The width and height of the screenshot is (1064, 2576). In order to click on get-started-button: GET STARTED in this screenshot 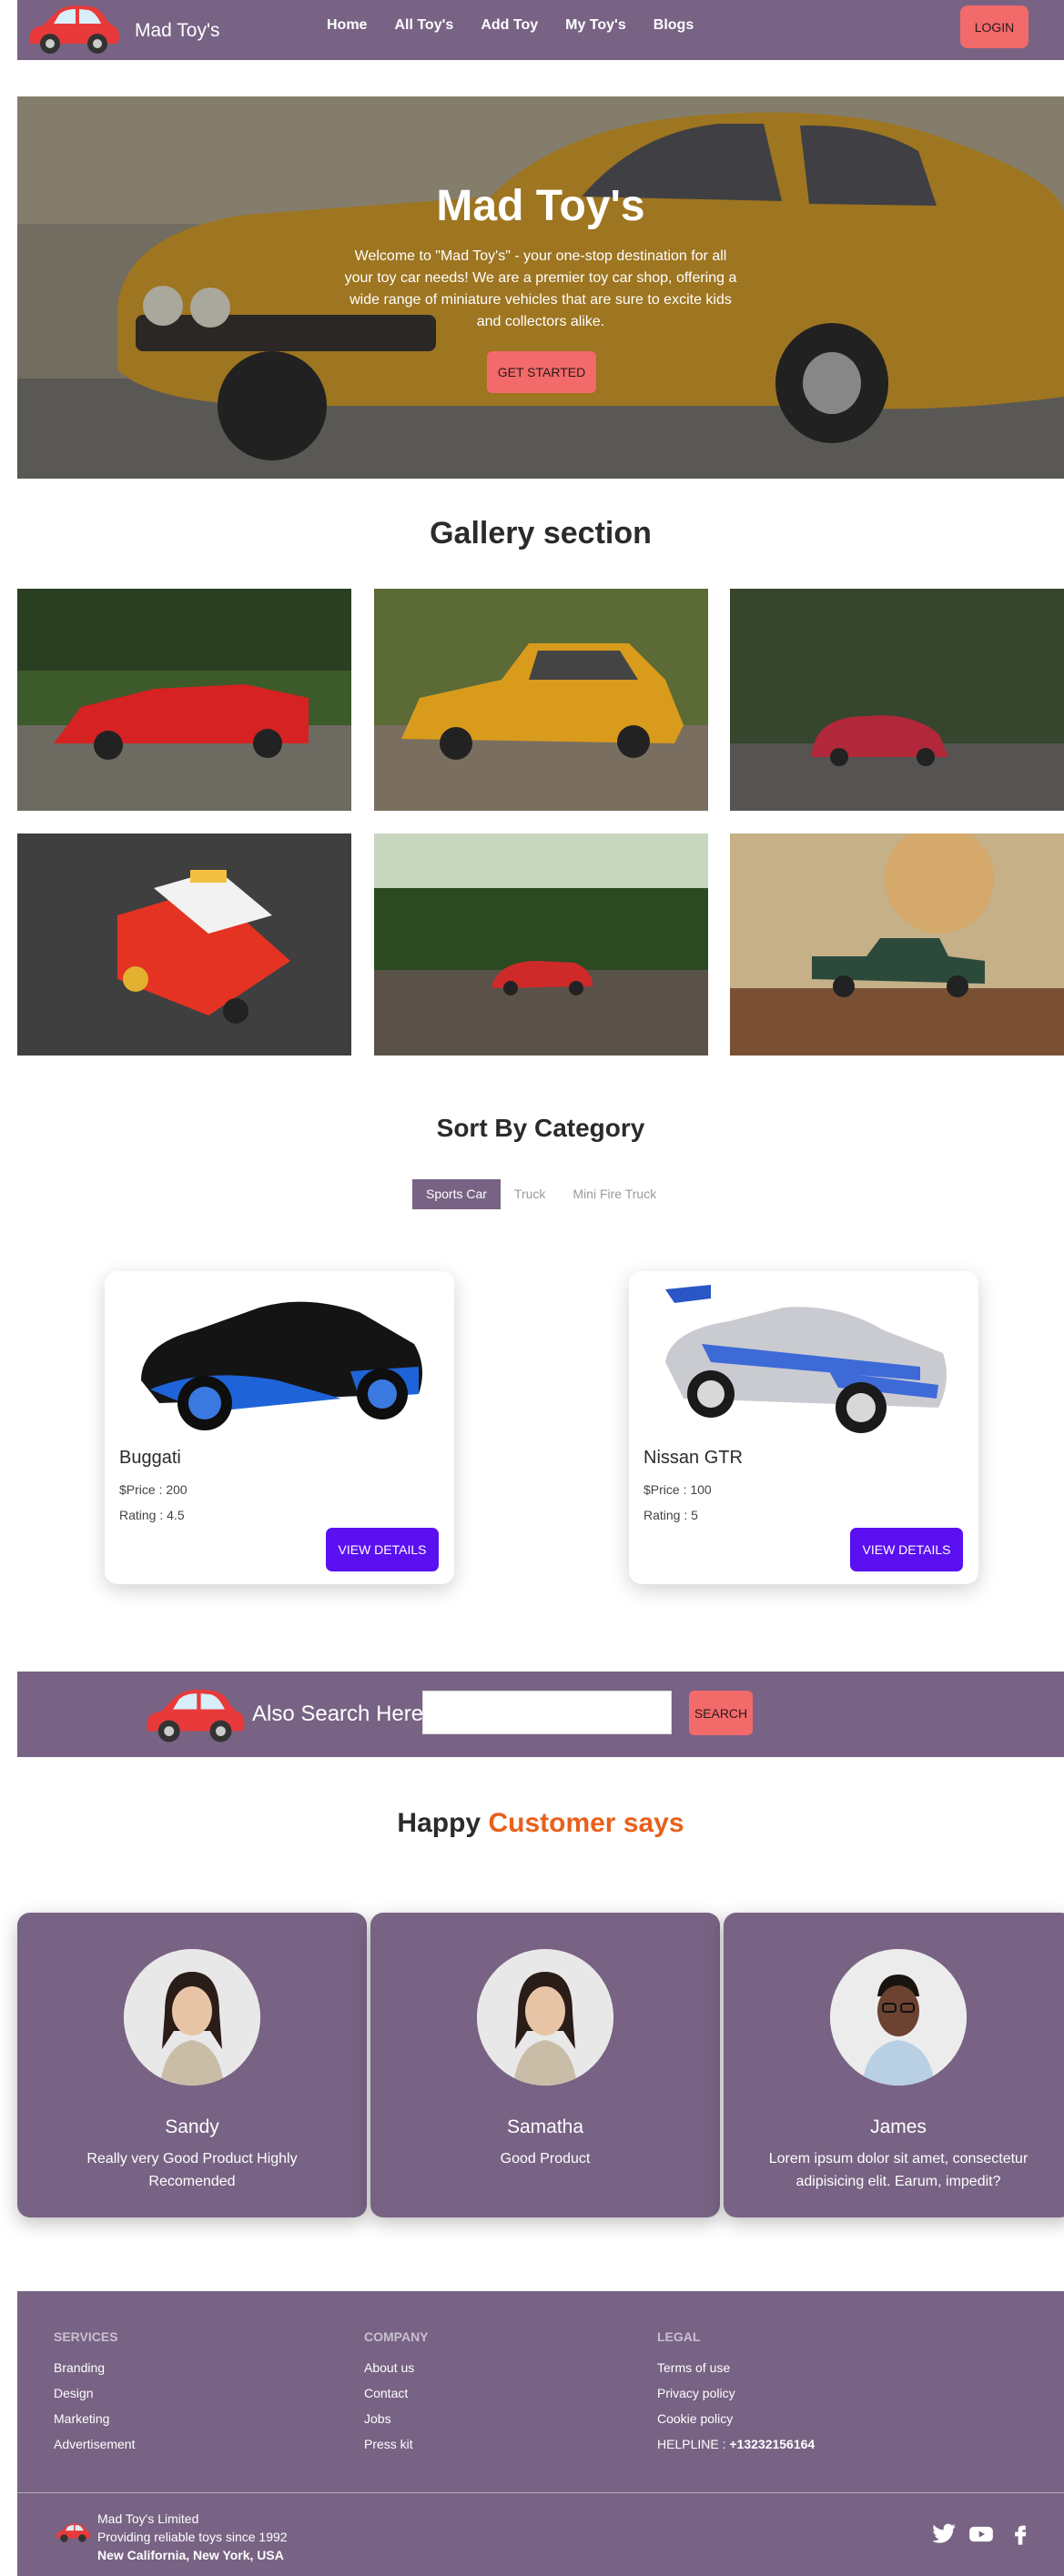, I will do `click(541, 372)`.